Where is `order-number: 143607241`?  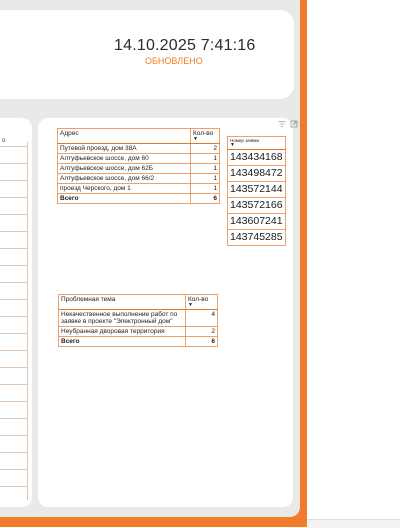
order-number: 143607241 is located at coordinates (256, 221).